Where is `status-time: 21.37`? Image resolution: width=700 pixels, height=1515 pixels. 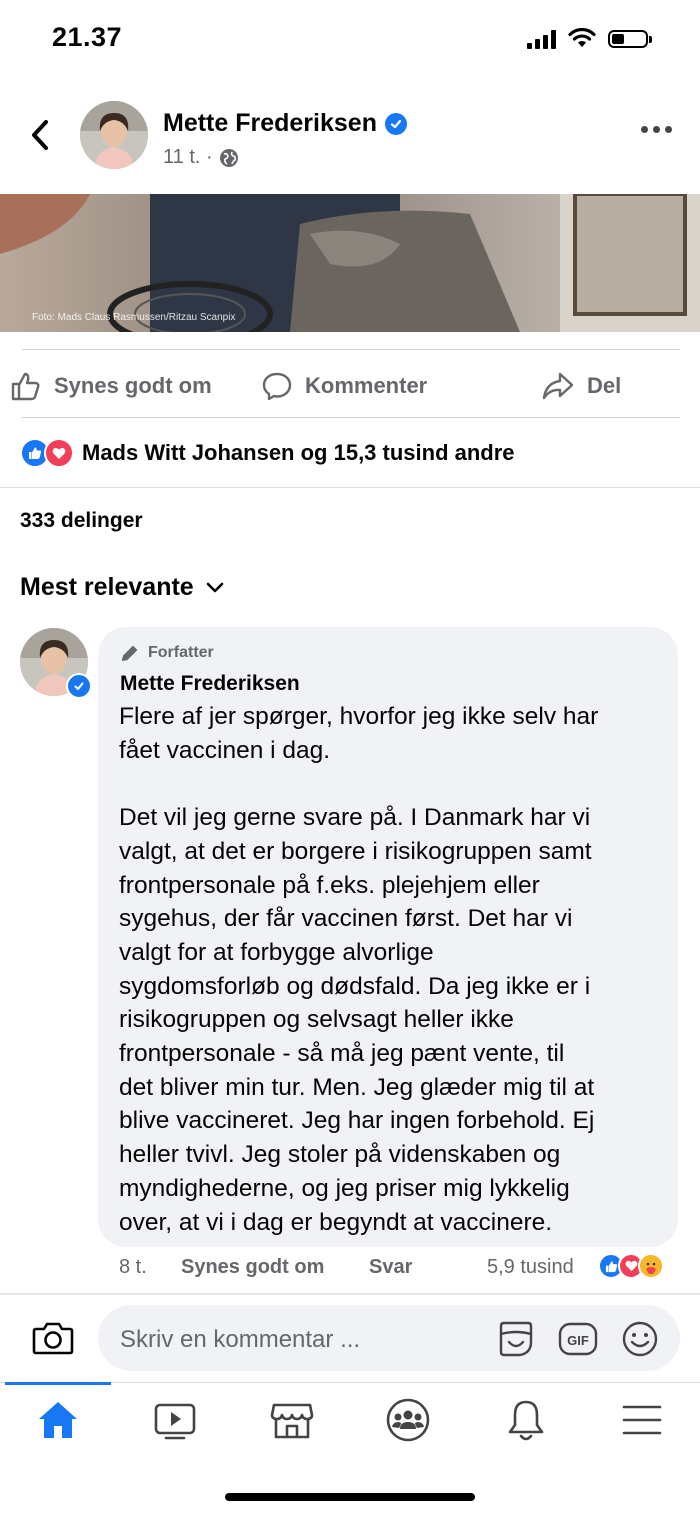 status-time: 21.37 is located at coordinates (87, 37).